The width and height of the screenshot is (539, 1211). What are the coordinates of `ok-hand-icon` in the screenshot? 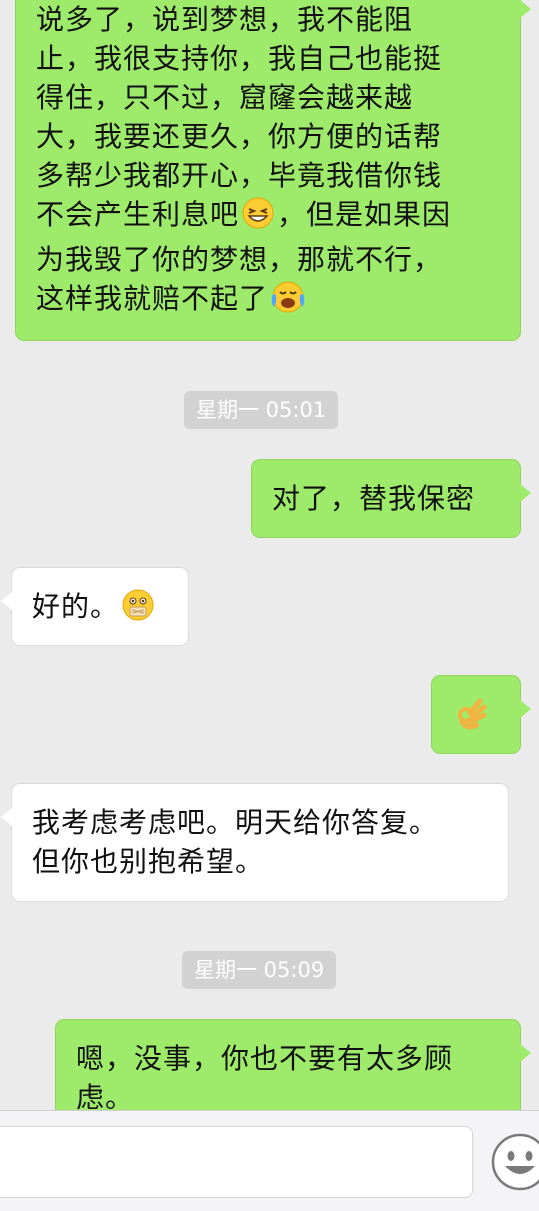 It's located at (472, 718).